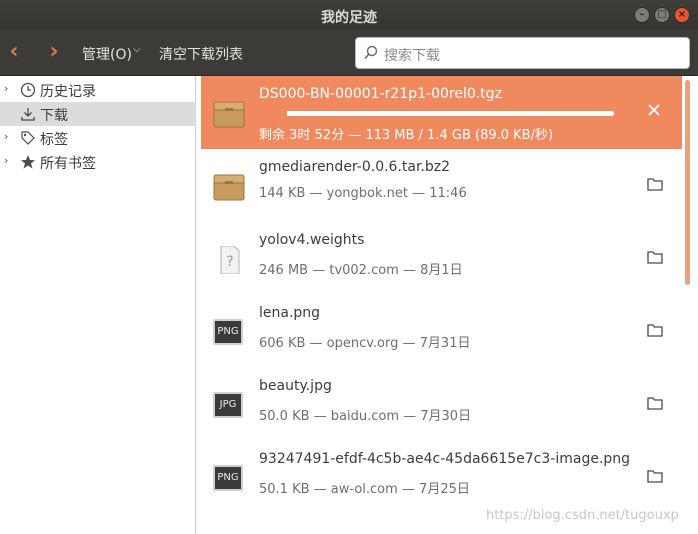 Image resolution: width=698 pixels, height=534 pixels. Describe the element at coordinates (28, 114) in the screenshot. I see `download-icon` at that location.